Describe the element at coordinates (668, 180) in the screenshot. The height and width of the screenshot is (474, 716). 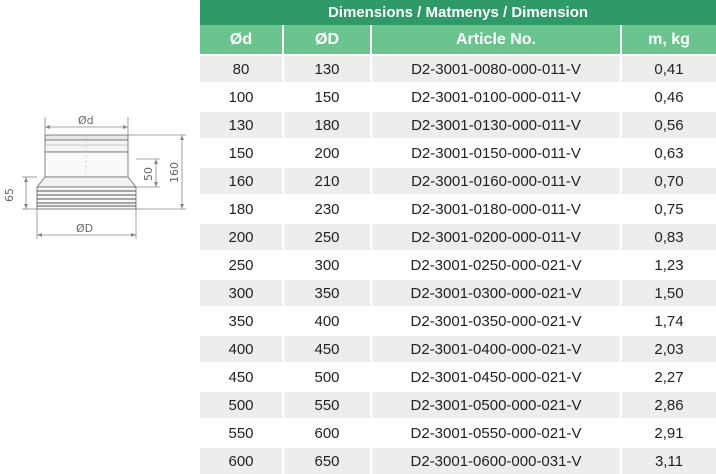
I see `cell-mass: 0,70` at that location.